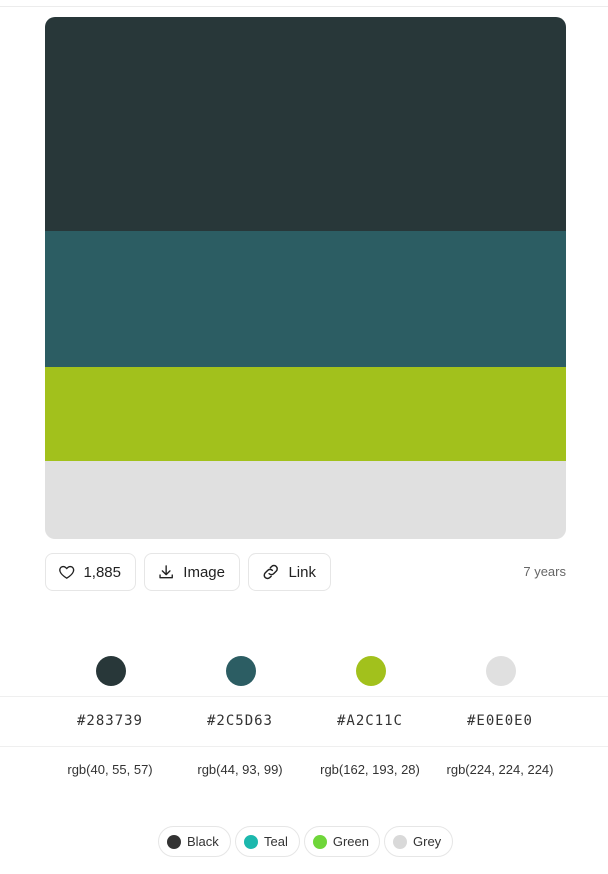  Describe the element at coordinates (544, 571) in the screenshot. I see `palette-age: 7 years` at that location.